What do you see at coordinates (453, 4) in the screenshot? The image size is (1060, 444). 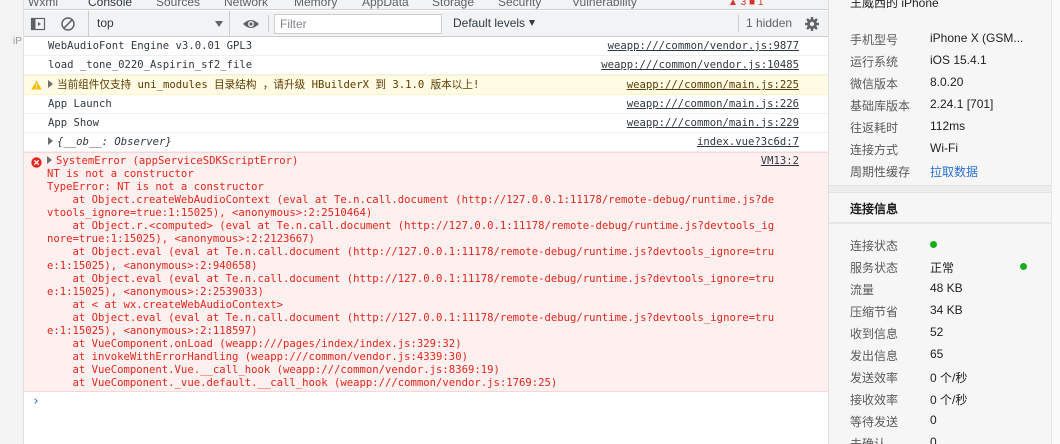 I see `tab-storage: Storage` at bounding box center [453, 4].